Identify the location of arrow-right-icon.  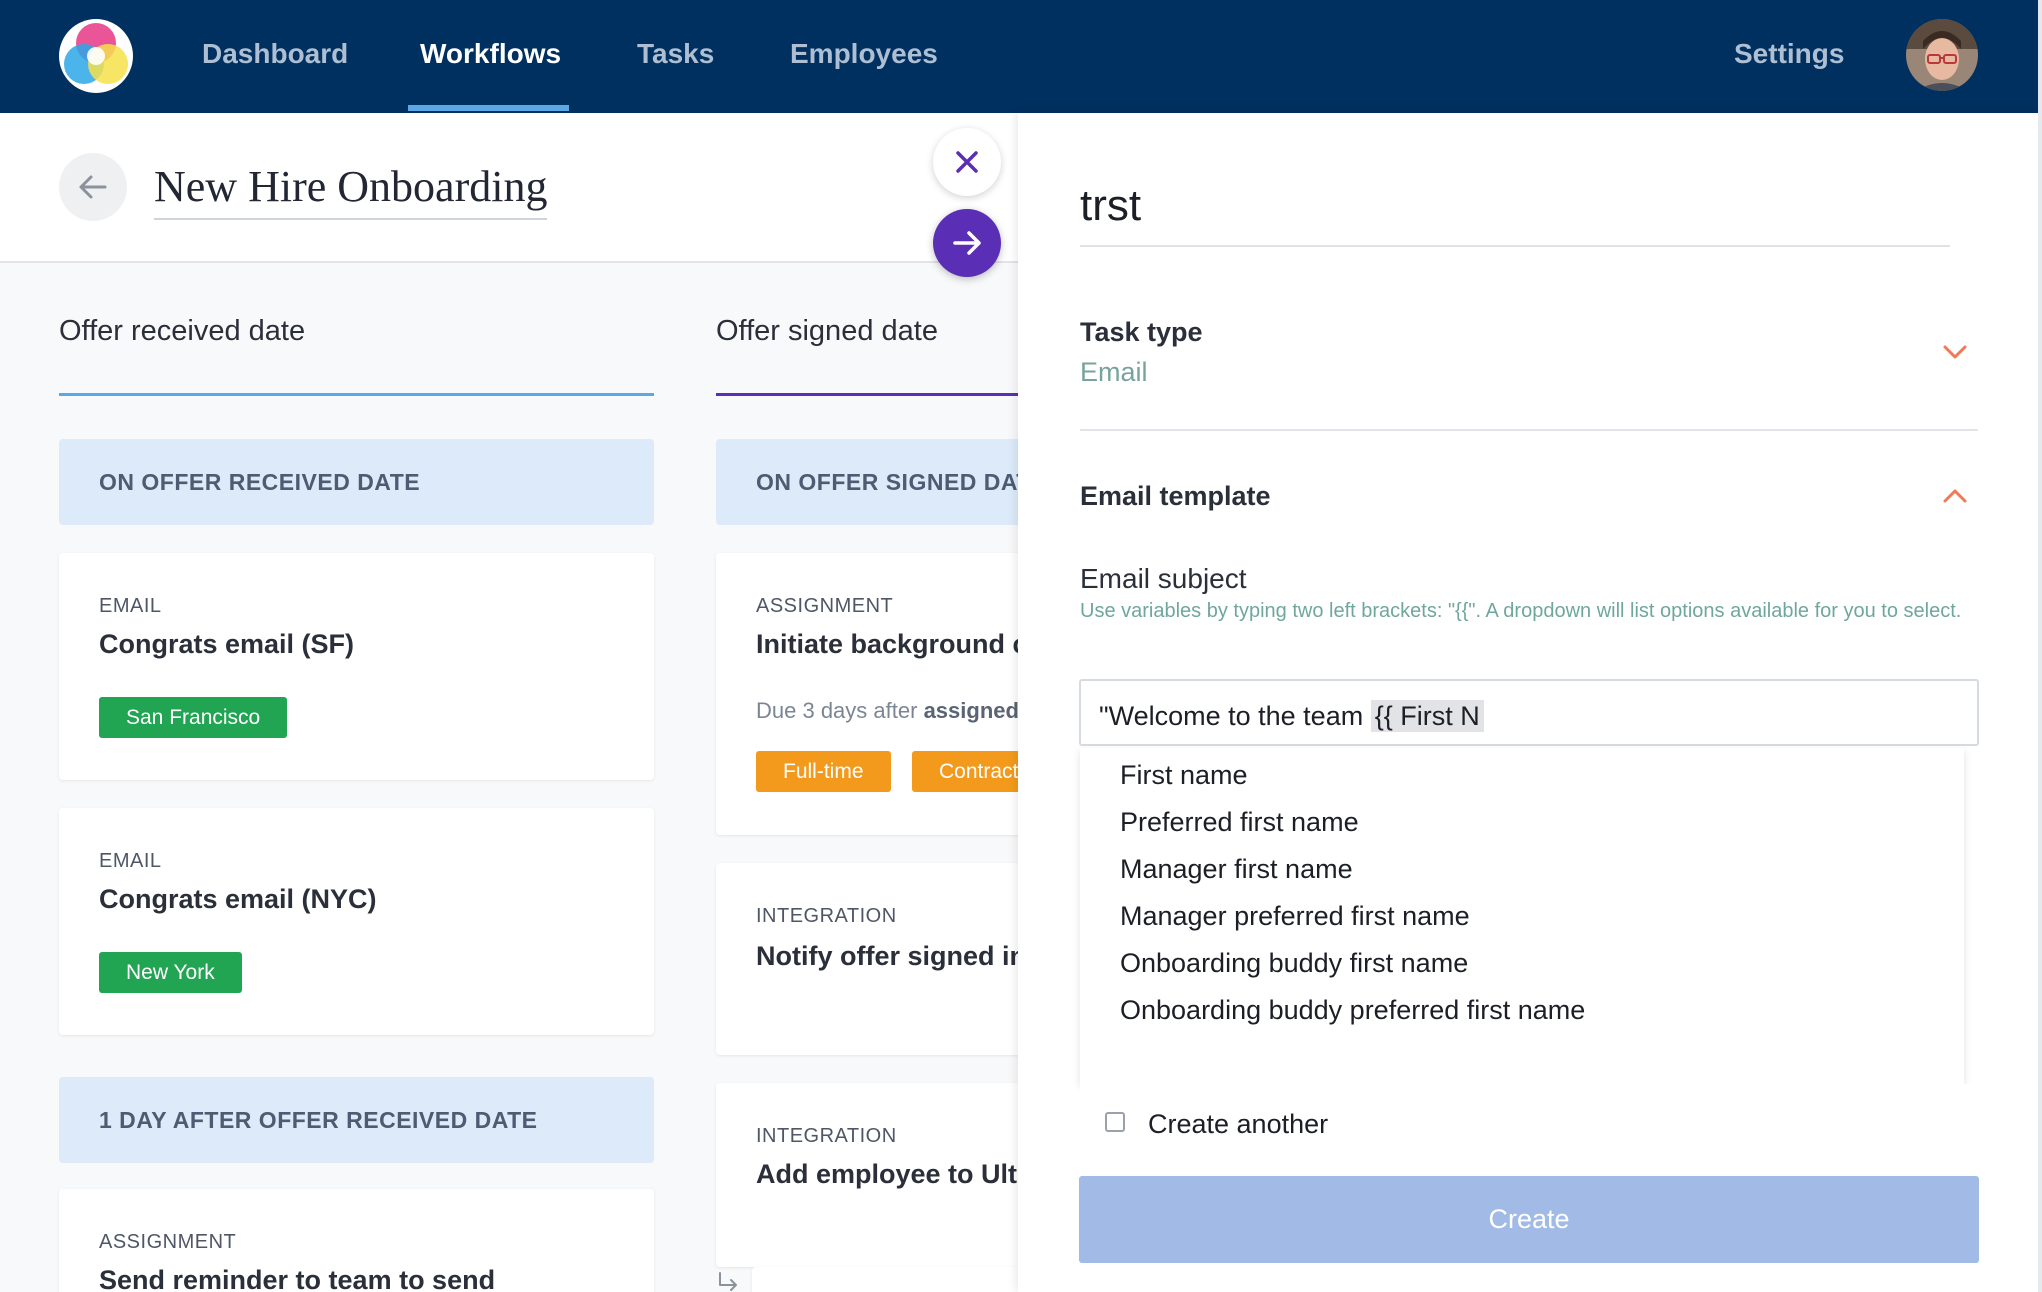
(967, 243).